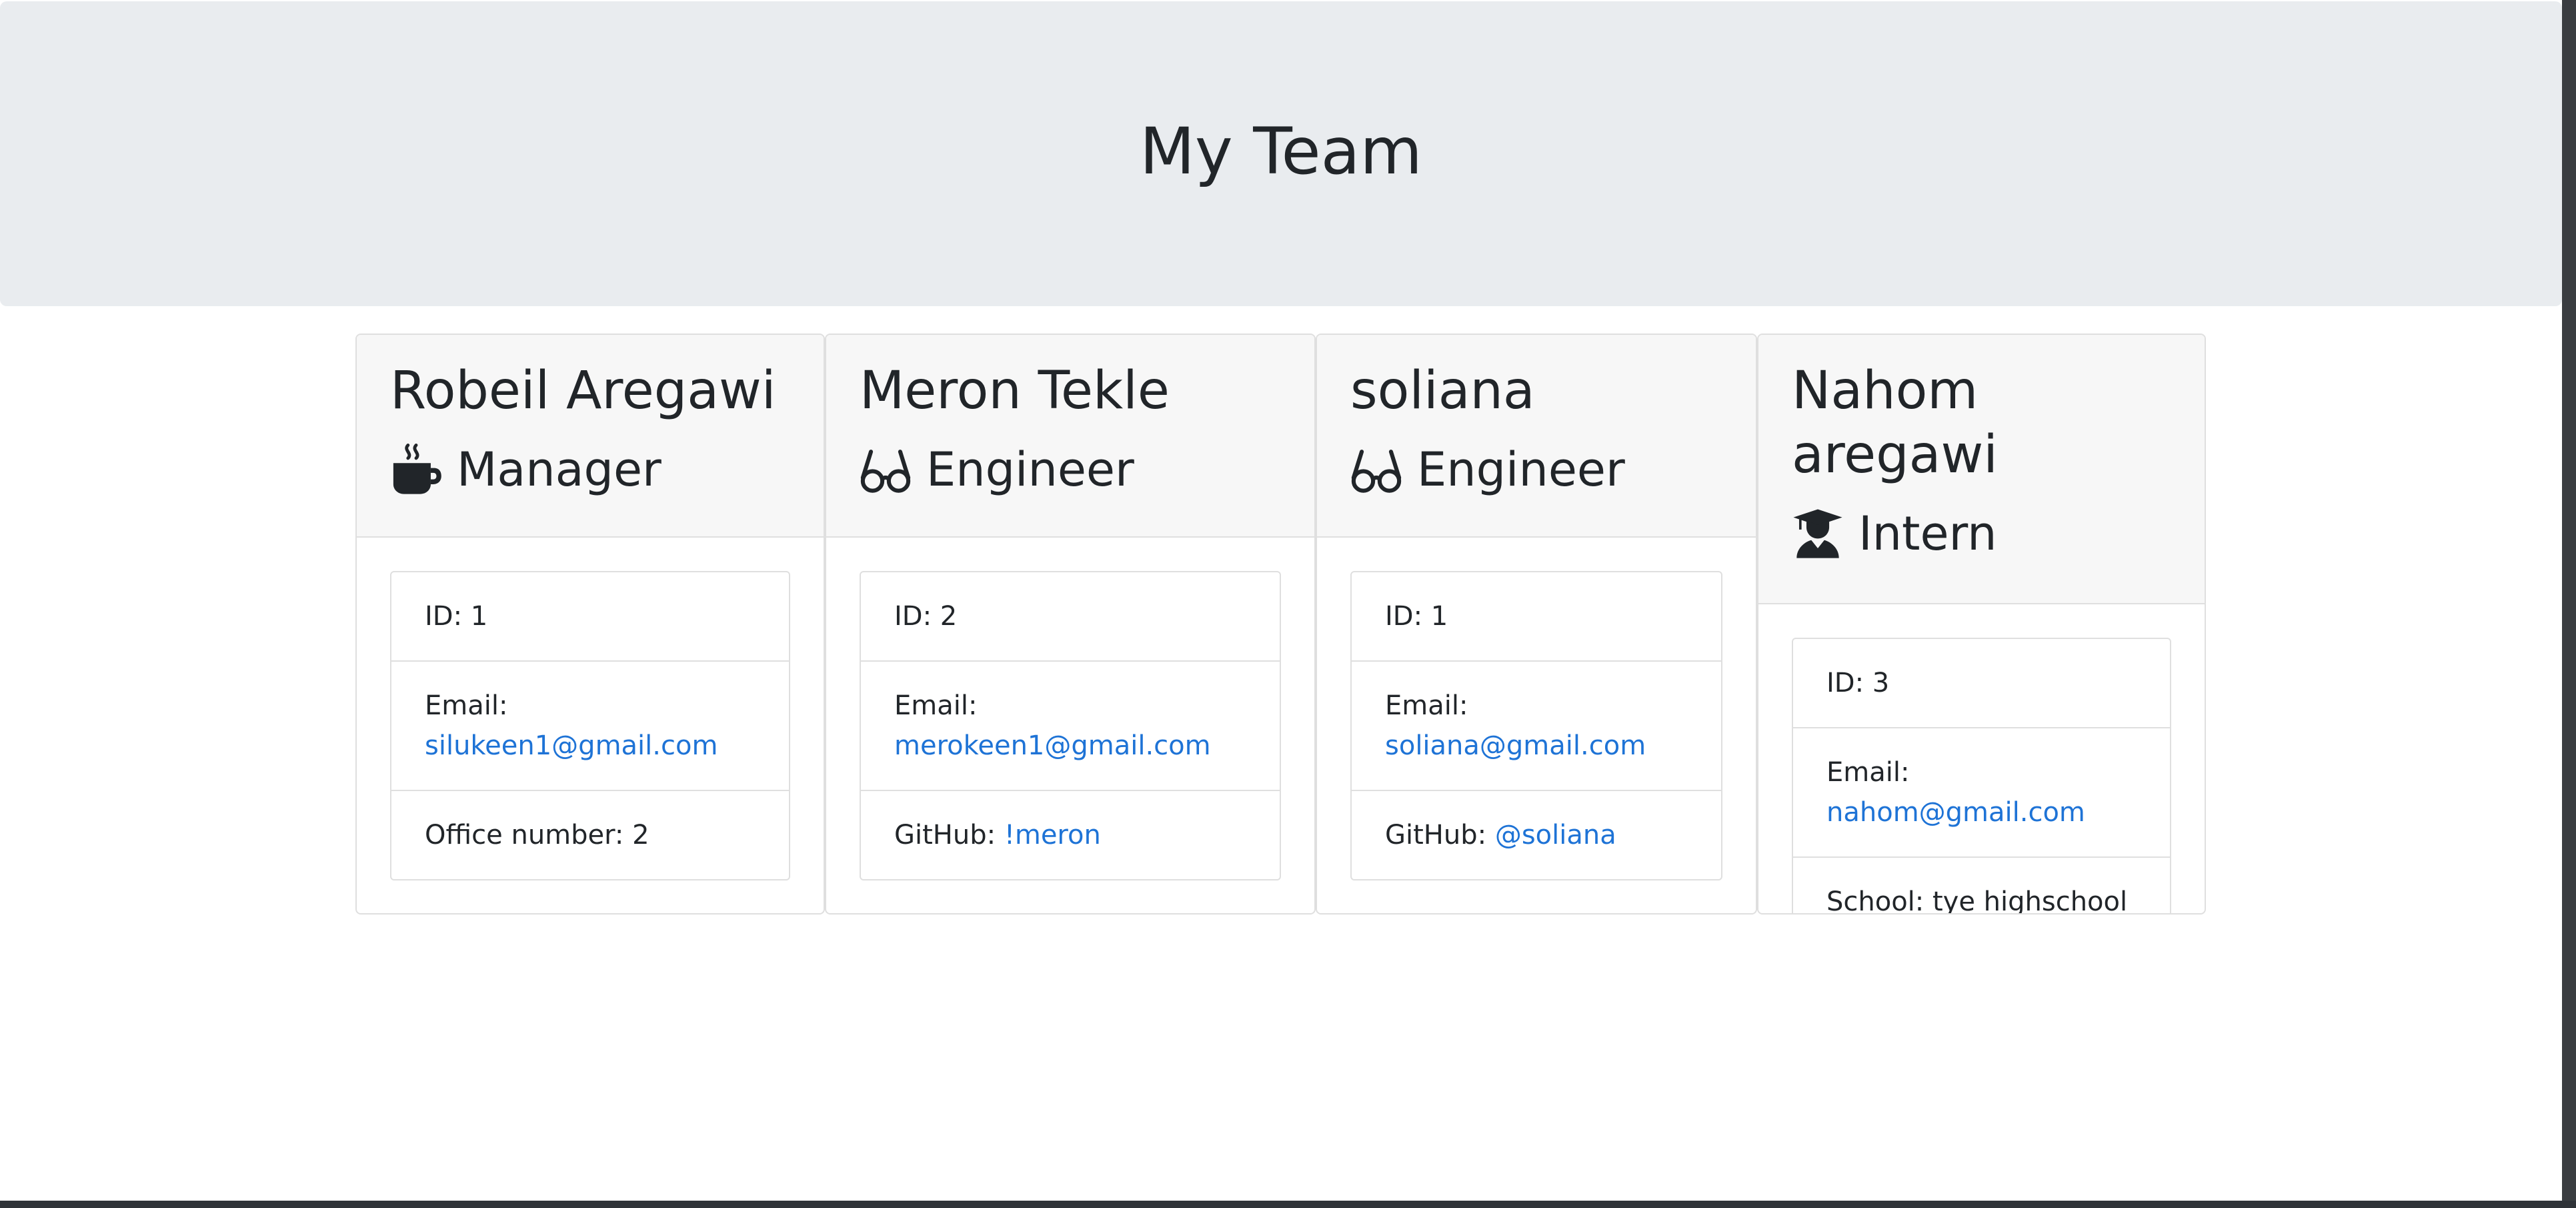 The image size is (2576, 1208). I want to click on employee-role: Manager, so click(590, 470).